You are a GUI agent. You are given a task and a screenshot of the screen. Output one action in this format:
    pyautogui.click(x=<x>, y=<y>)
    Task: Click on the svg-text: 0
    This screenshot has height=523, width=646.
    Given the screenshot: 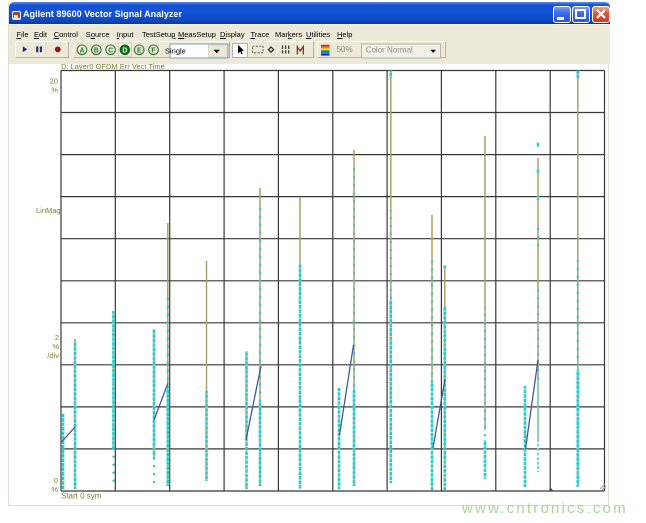 What is the action you would take?
    pyautogui.click(x=56, y=480)
    